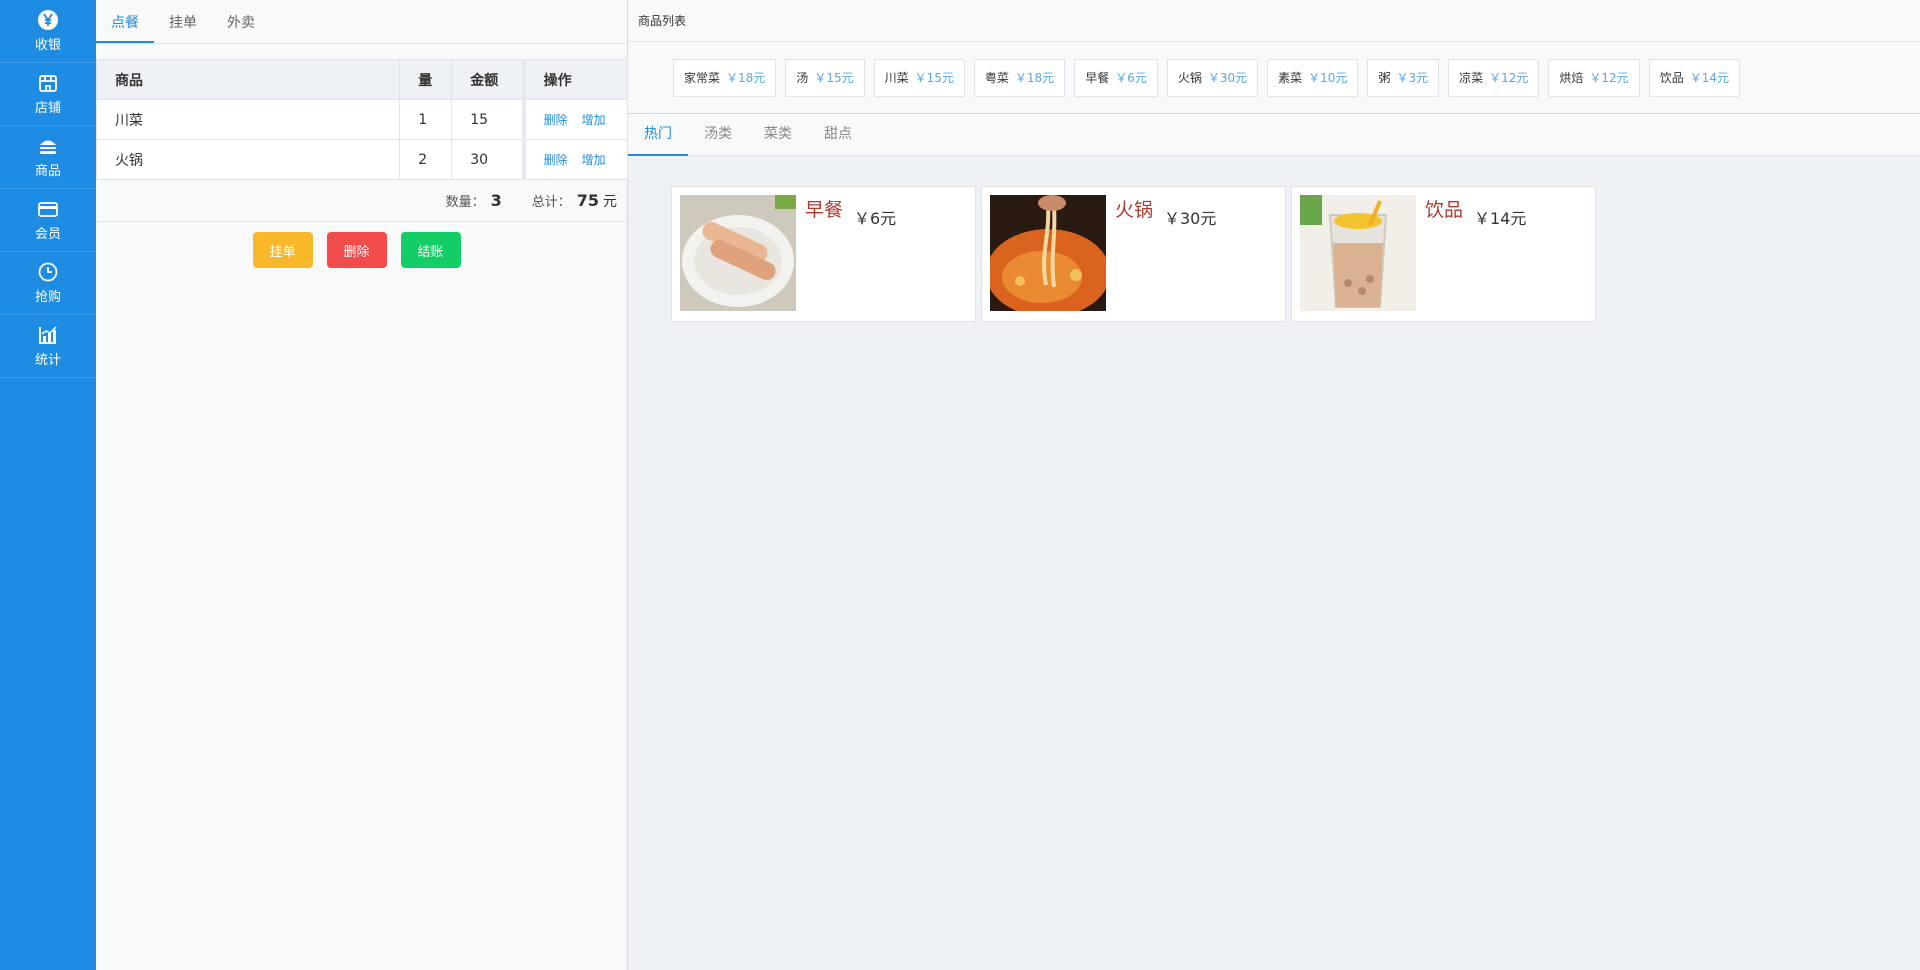 The image size is (1920, 970). Describe the element at coordinates (48, 335) in the screenshot. I see `chart-icon` at that location.